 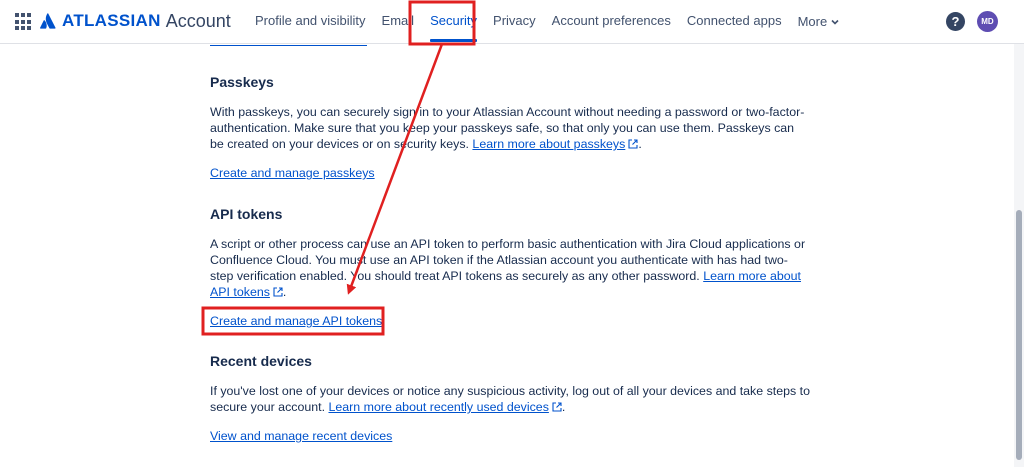 What do you see at coordinates (453, 22) in the screenshot?
I see `tab-security: Security` at bounding box center [453, 22].